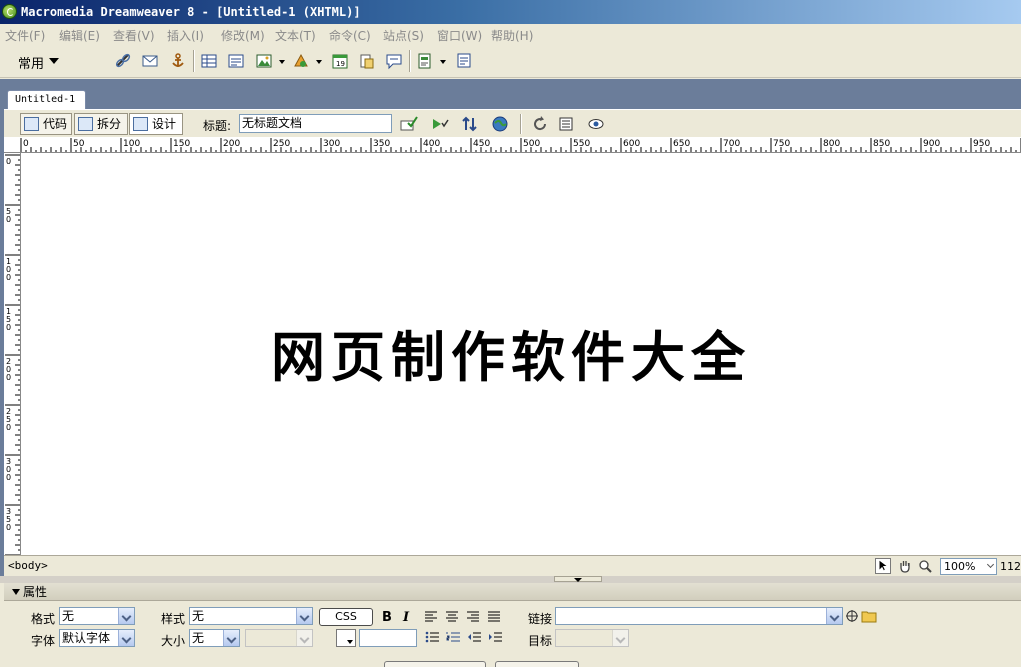 The height and width of the screenshot is (667, 1021). Describe the element at coordinates (495, 637) in the screenshot. I see `indent-icon` at that location.